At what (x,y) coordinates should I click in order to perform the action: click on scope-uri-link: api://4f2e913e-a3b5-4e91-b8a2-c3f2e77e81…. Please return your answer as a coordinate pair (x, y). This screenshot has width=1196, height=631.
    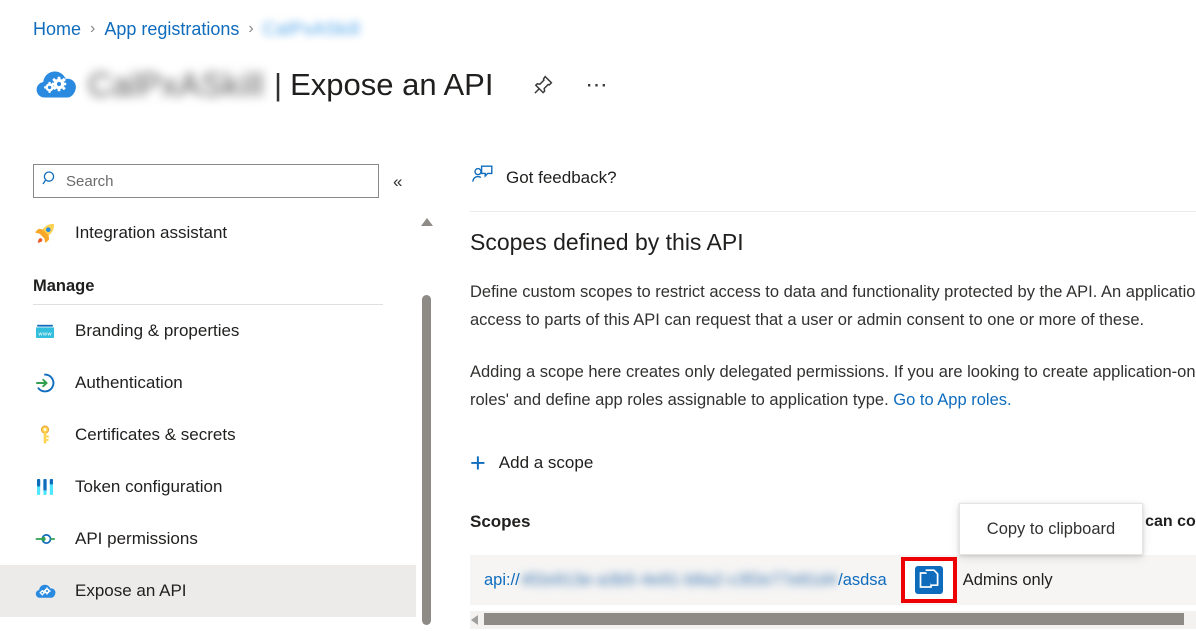
    Looking at the image, I should click on (685, 580).